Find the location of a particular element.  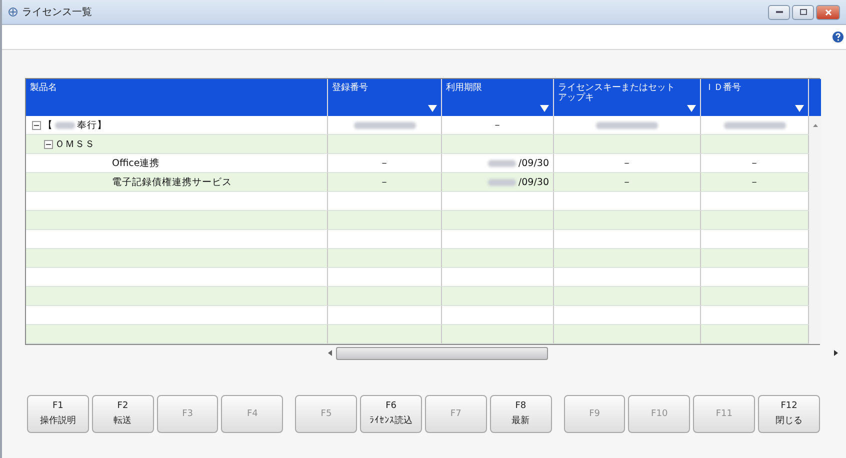

cell-text: Office連携 is located at coordinates (136, 163).